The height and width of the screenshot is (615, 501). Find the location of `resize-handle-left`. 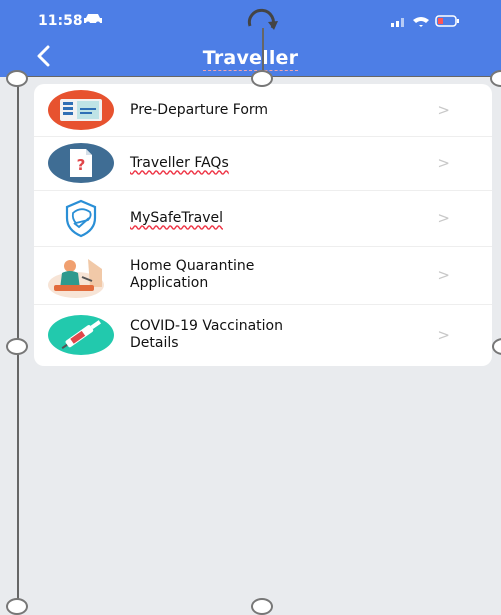

resize-handle-left is located at coordinates (17, 346).